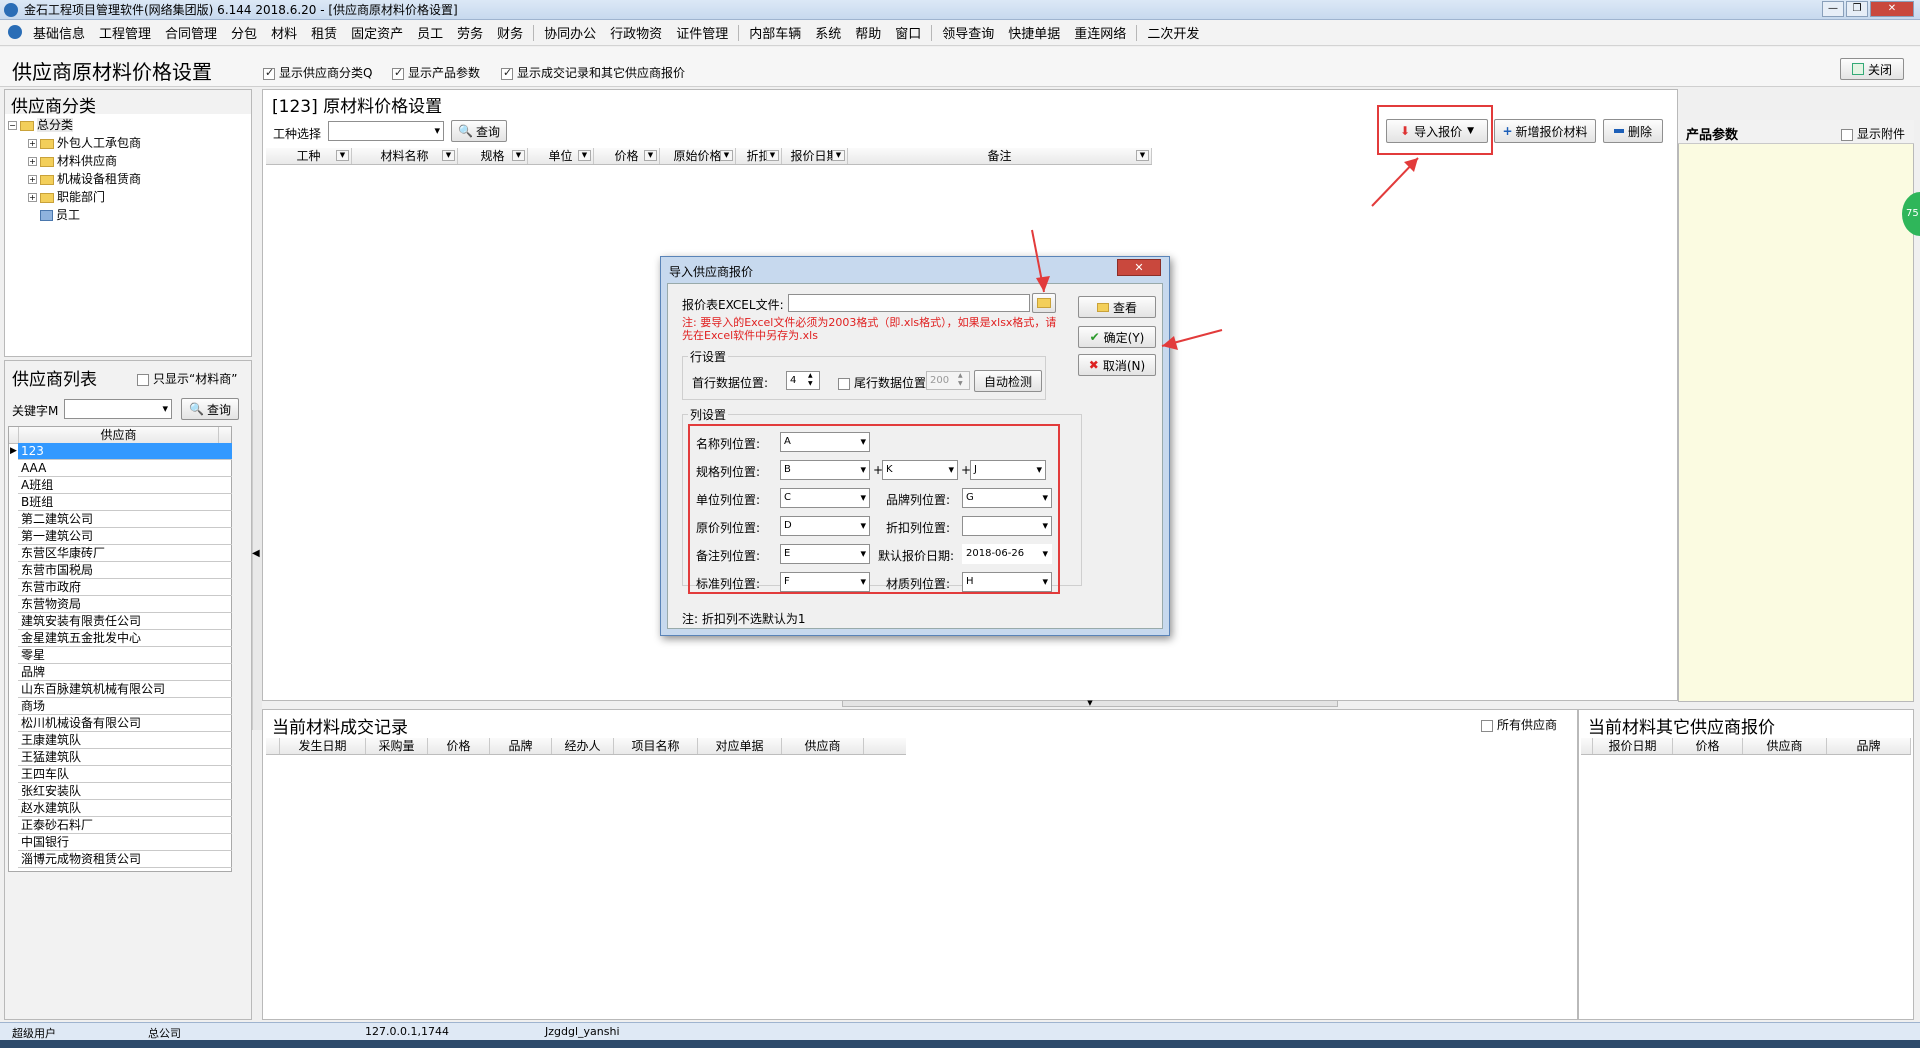 The image size is (1920, 1048). What do you see at coordinates (1043, 284) in the screenshot?
I see `arrowhead-browse` at bounding box center [1043, 284].